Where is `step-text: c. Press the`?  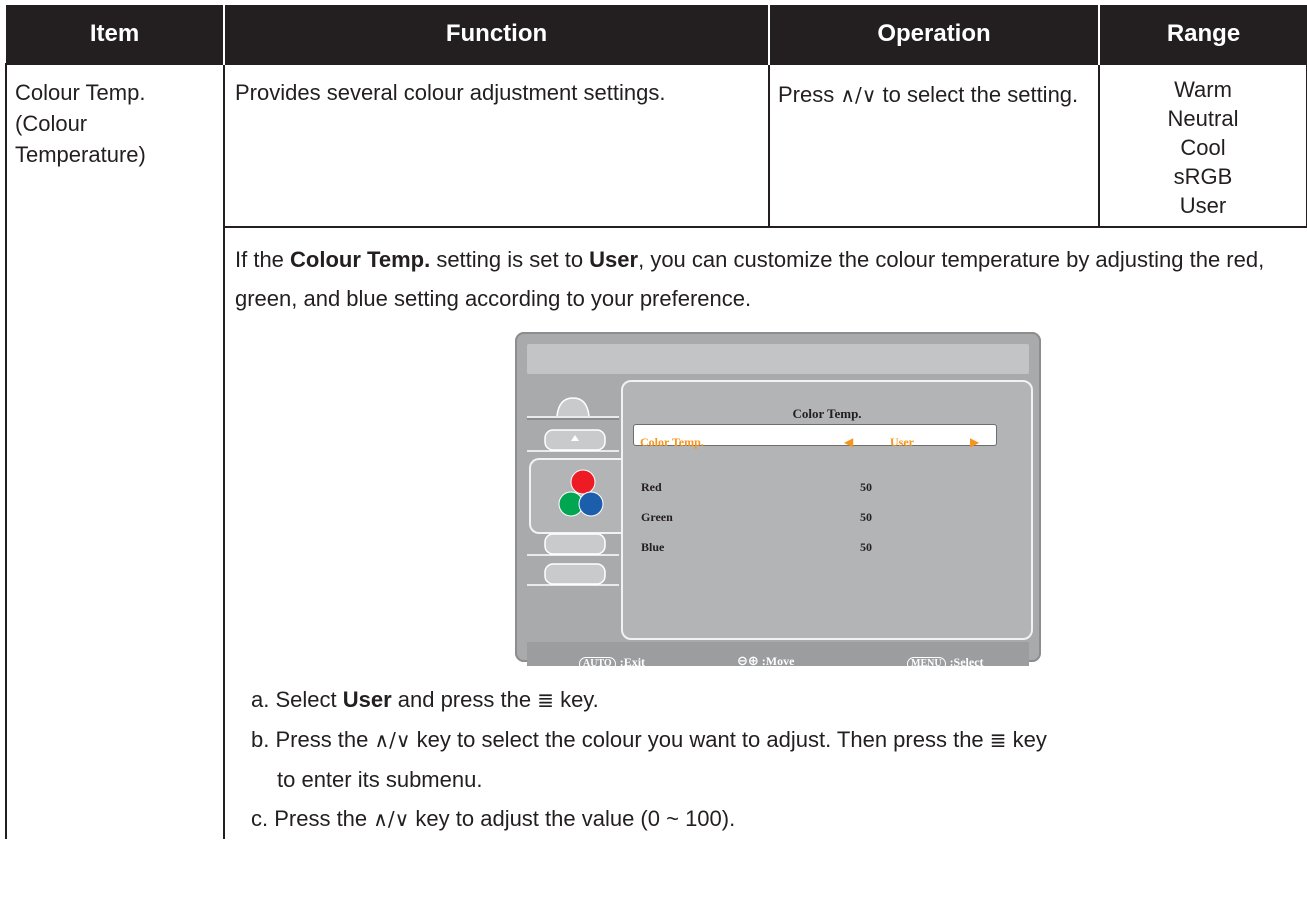 step-text: c. Press the is located at coordinates (312, 818).